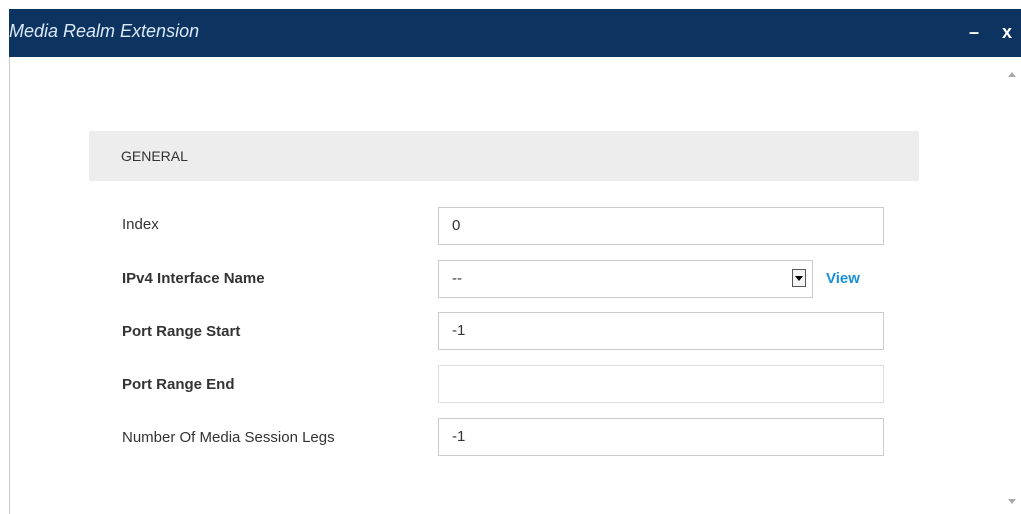  What do you see at coordinates (104, 31) in the screenshot?
I see `dialog-title: Media Realm Extension` at bounding box center [104, 31].